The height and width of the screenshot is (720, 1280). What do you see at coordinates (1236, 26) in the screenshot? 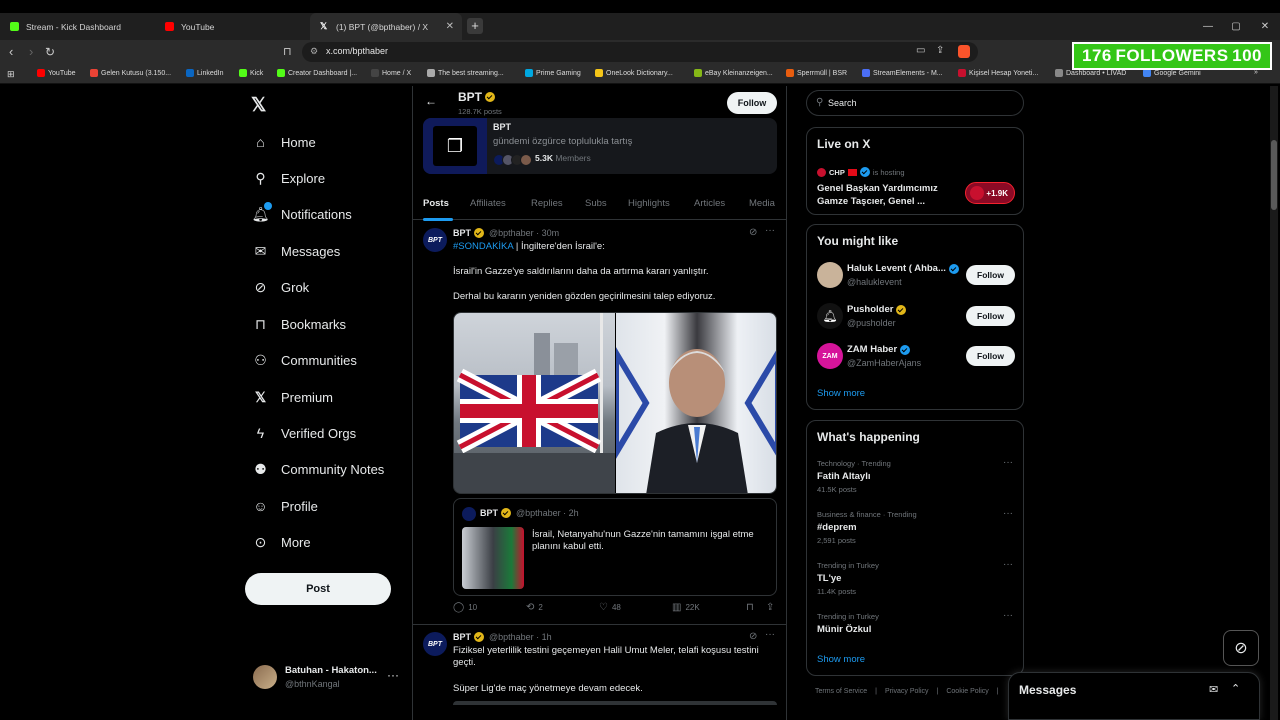
I see `maximize-button: ▢` at bounding box center [1236, 26].